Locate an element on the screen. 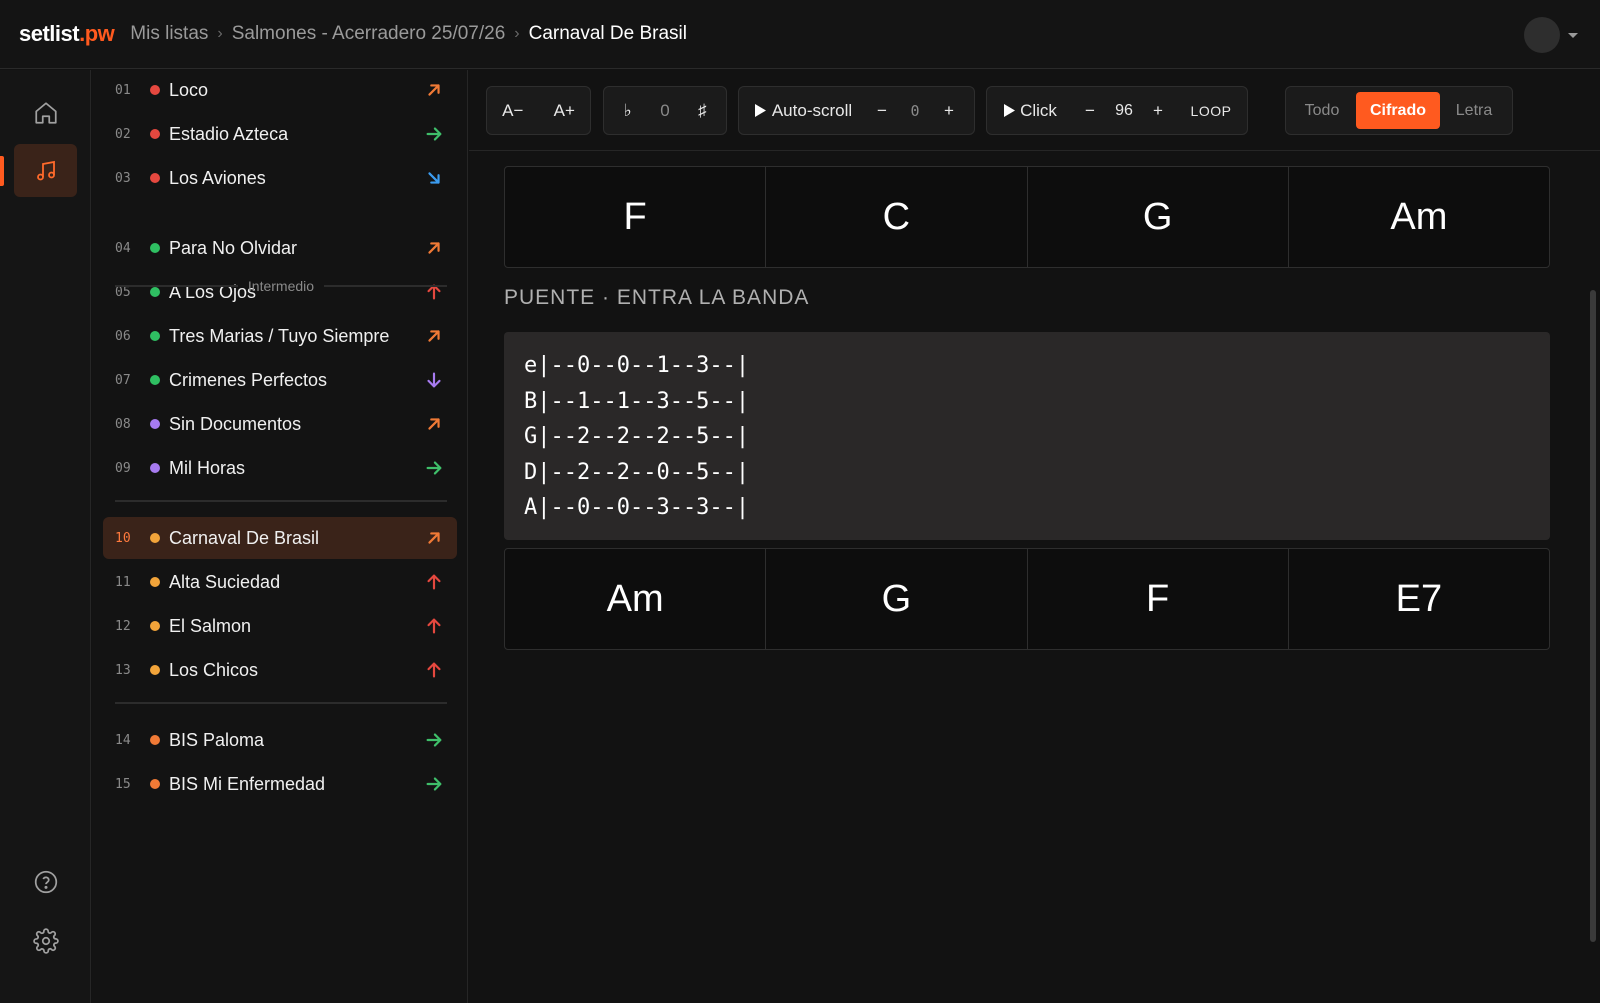 Image resolution: width=1600 pixels, height=1003 pixels. sharp-button: ♯ is located at coordinates (702, 111).